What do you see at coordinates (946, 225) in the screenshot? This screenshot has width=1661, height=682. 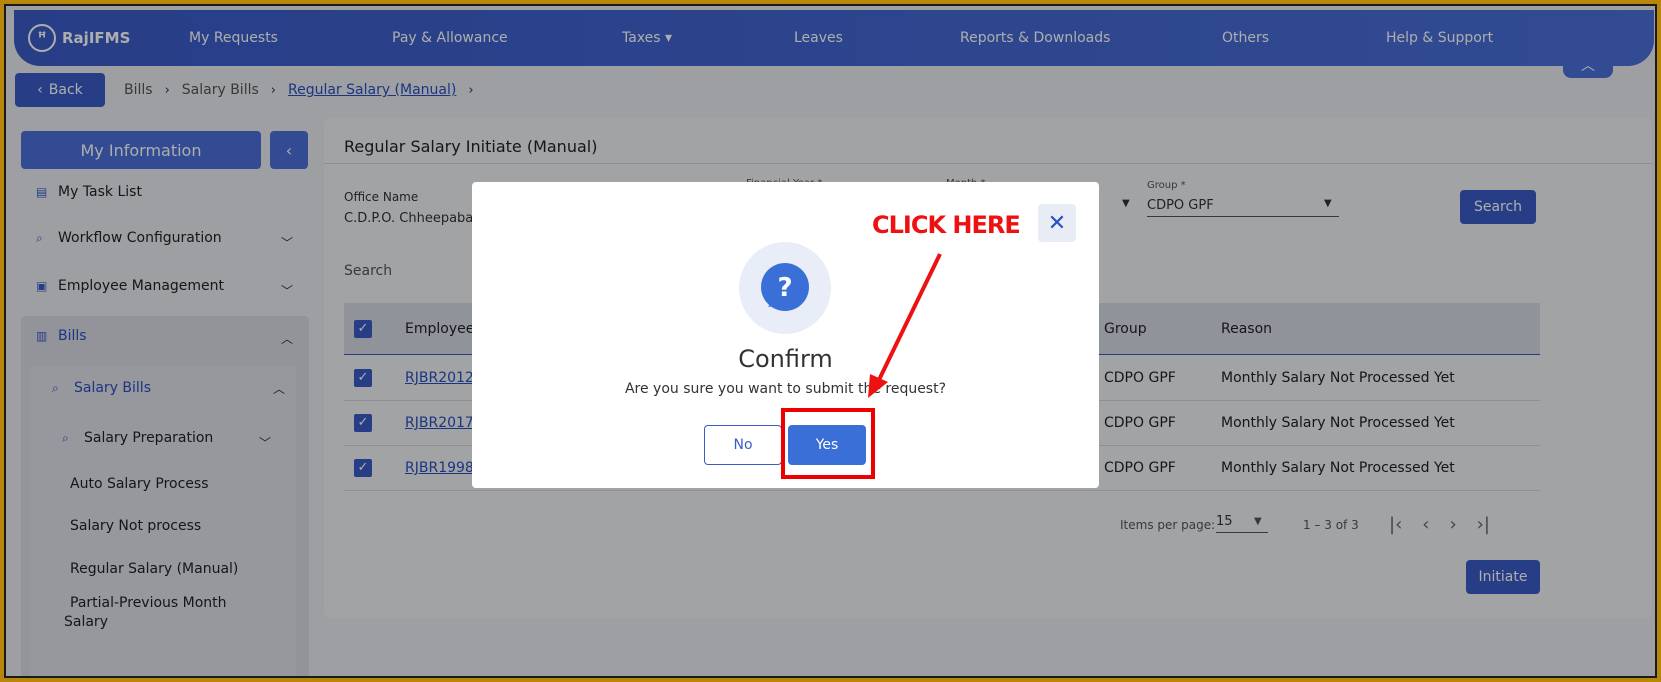 I see `click-here-annotation: CLICK HERE` at bounding box center [946, 225].